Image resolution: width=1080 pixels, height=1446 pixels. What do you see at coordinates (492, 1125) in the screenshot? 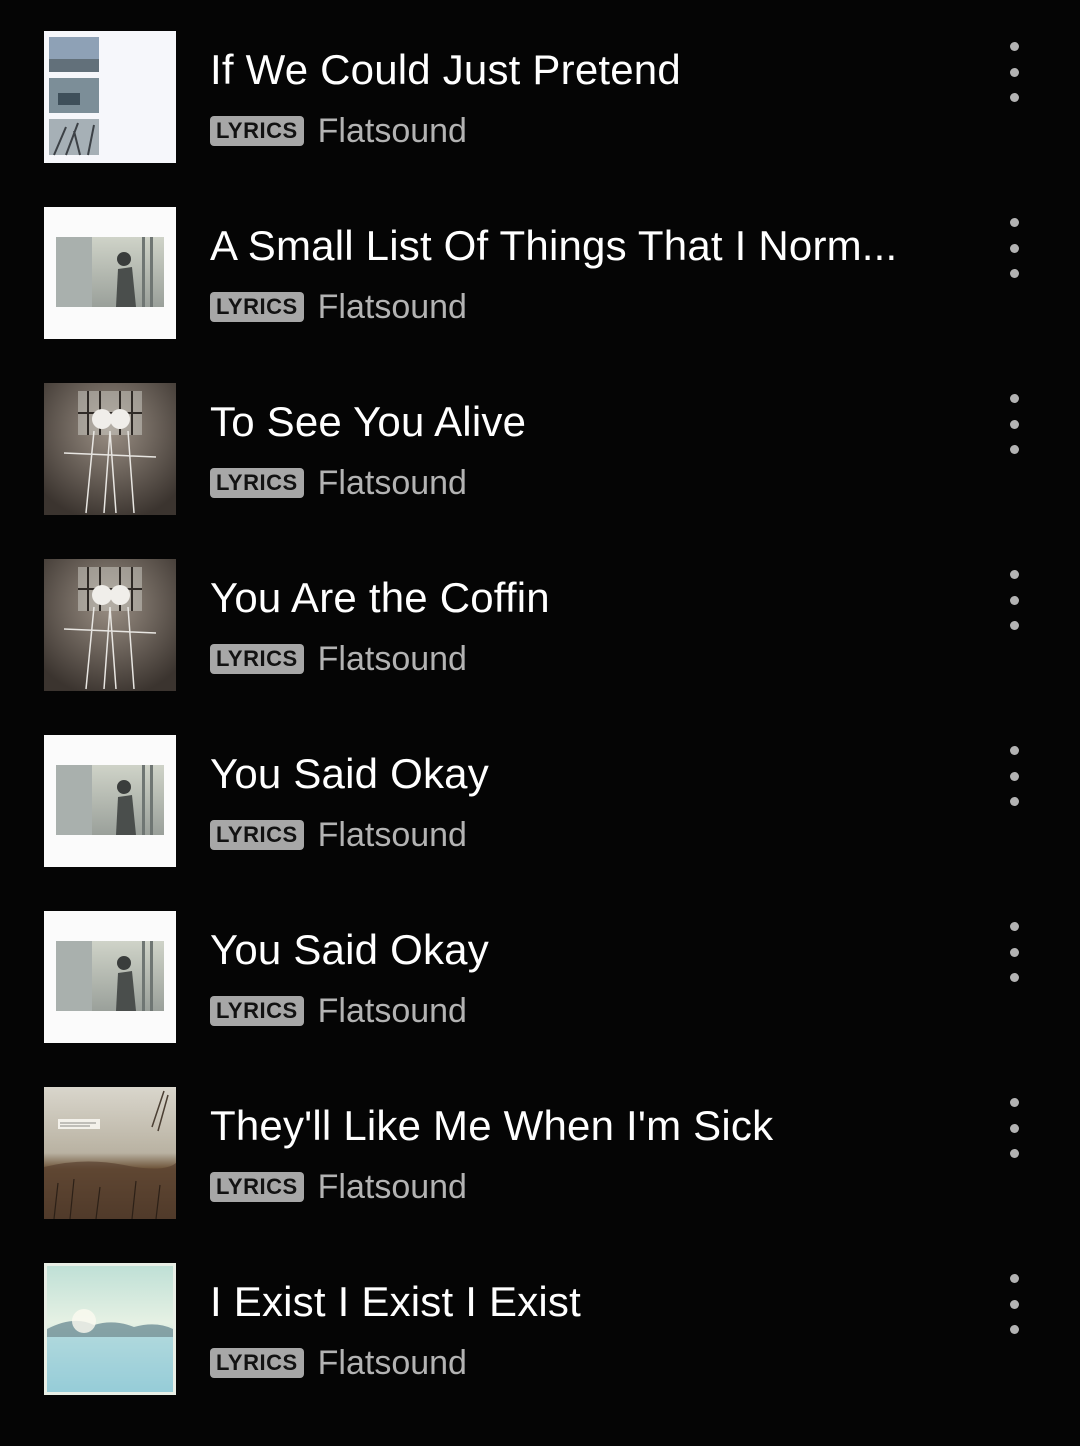
I see `track-title: They'll Like Me When I'm Sick` at bounding box center [492, 1125].